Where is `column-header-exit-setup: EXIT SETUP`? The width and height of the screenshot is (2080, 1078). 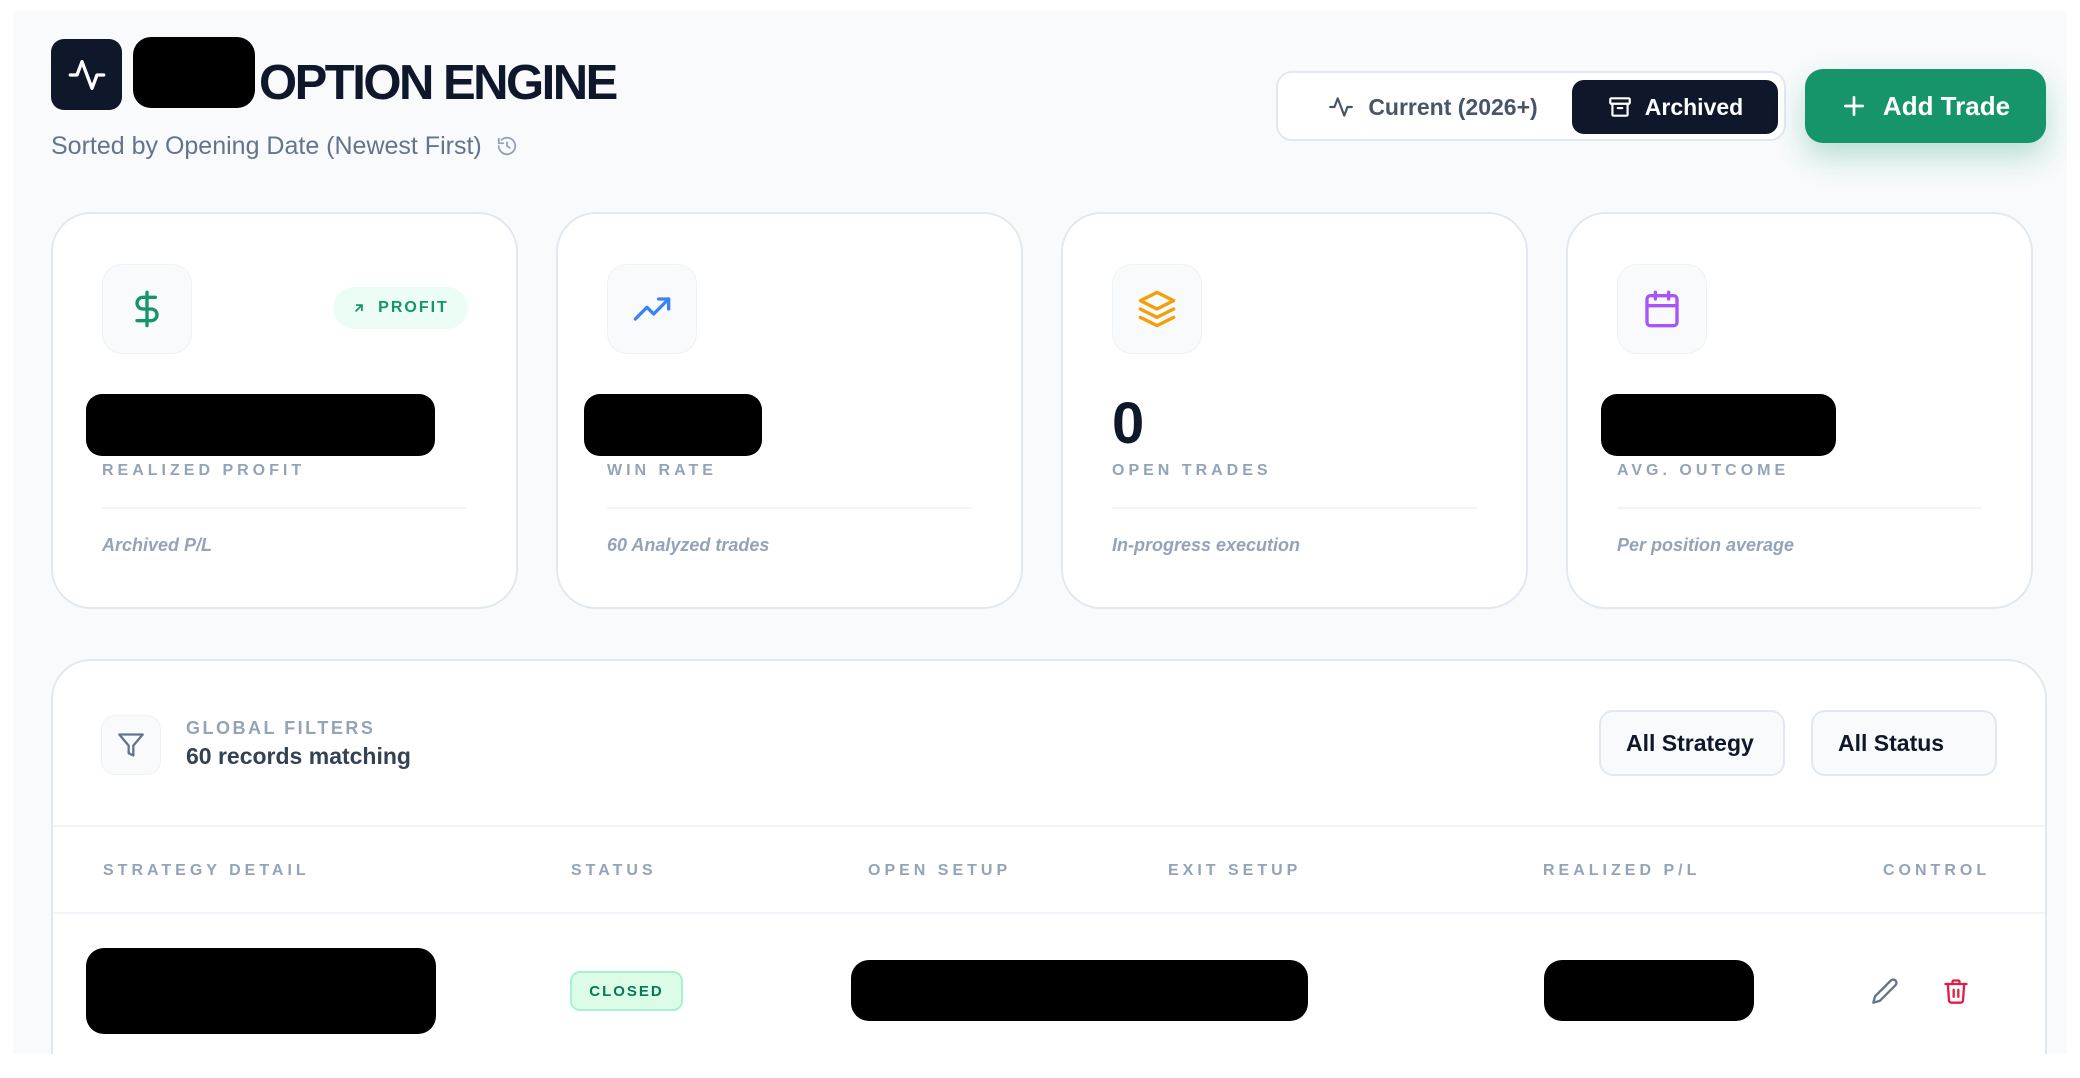
column-header-exit-setup: EXIT SETUP is located at coordinates (1234, 871).